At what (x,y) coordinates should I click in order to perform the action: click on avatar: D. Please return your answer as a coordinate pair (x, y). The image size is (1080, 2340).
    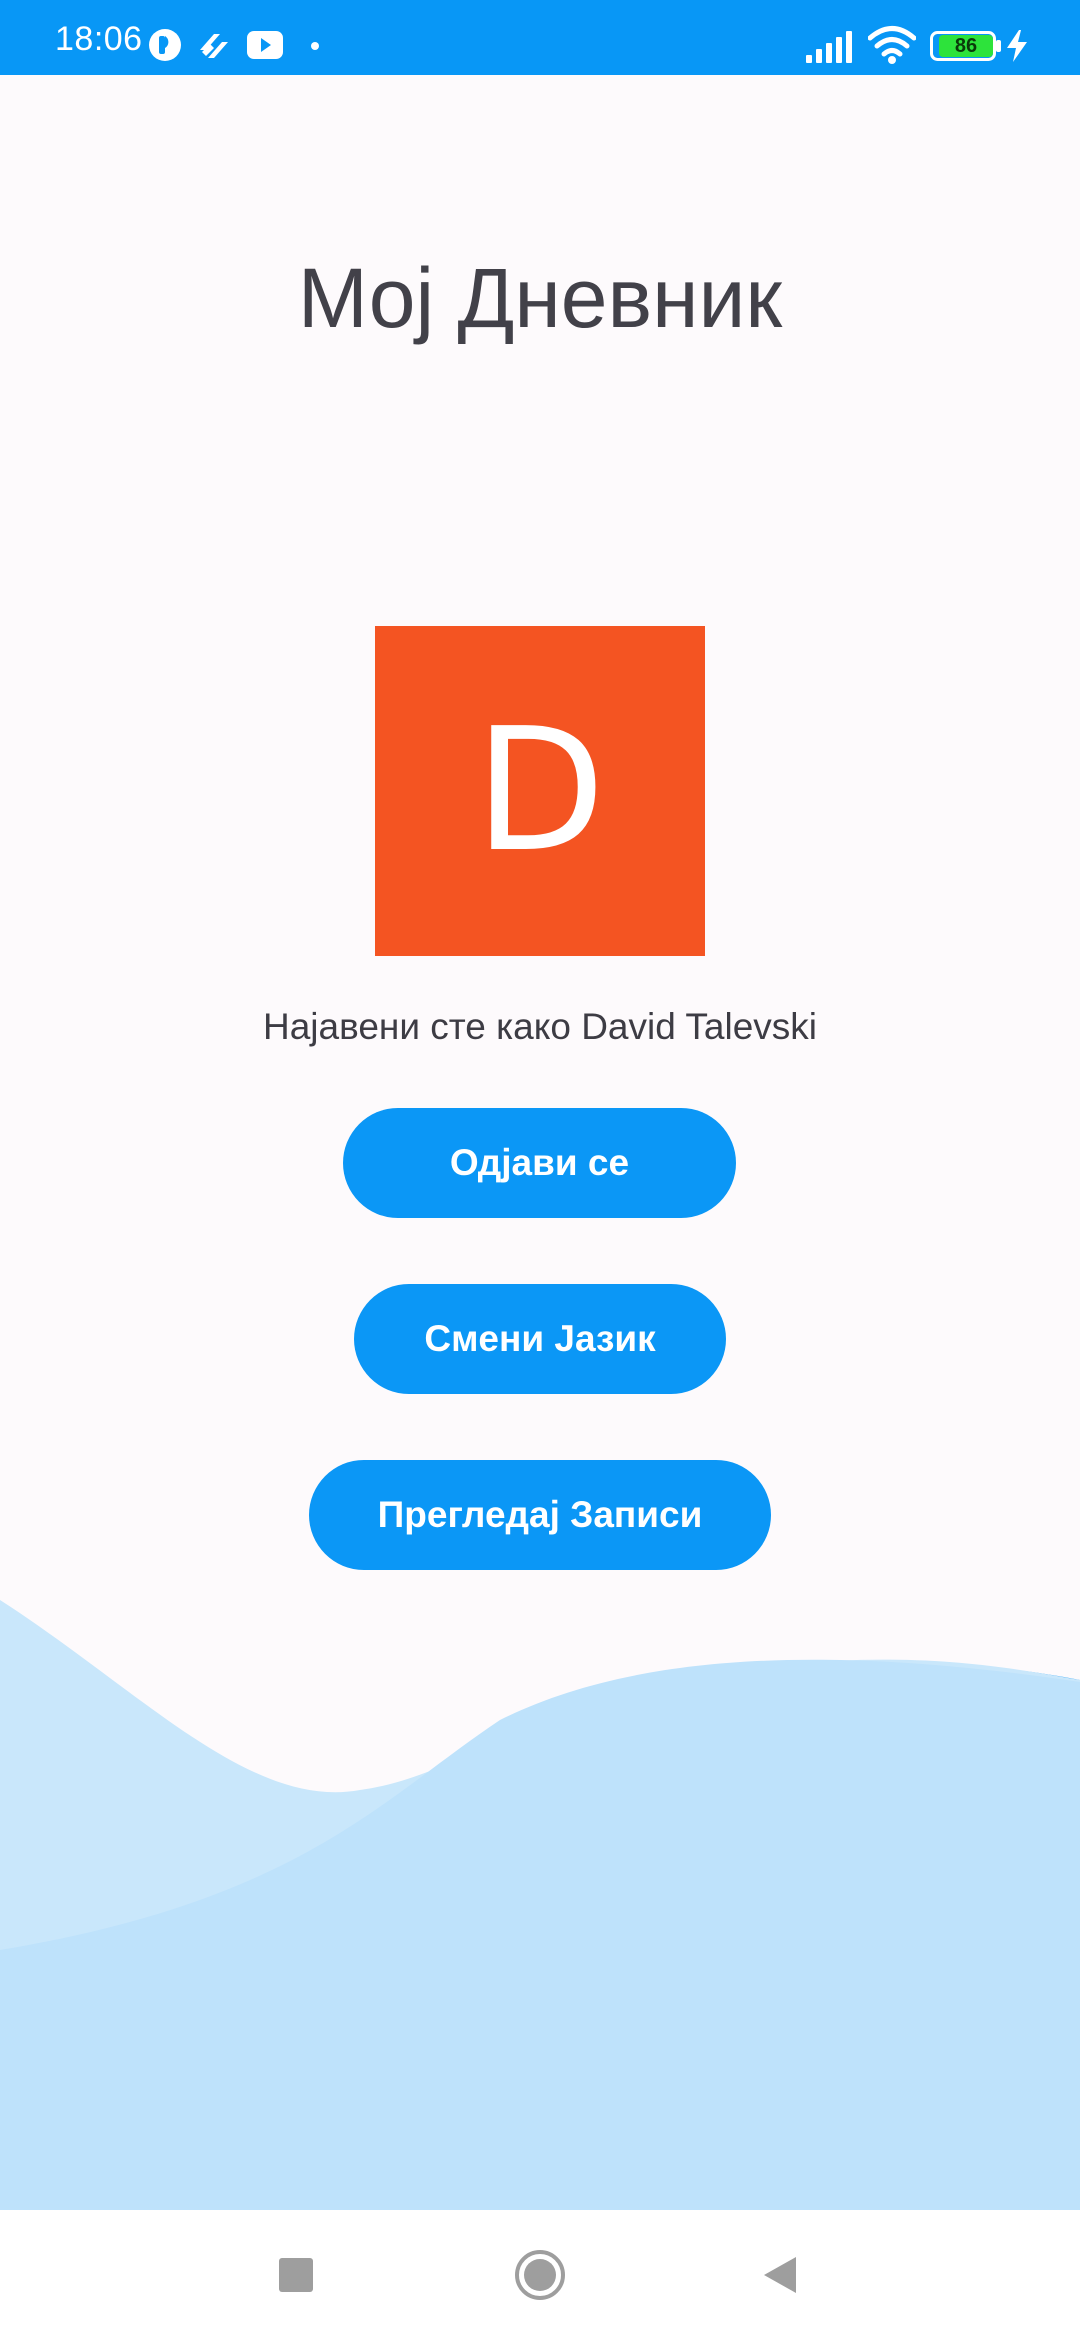
    Looking at the image, I should click on (540, 791).